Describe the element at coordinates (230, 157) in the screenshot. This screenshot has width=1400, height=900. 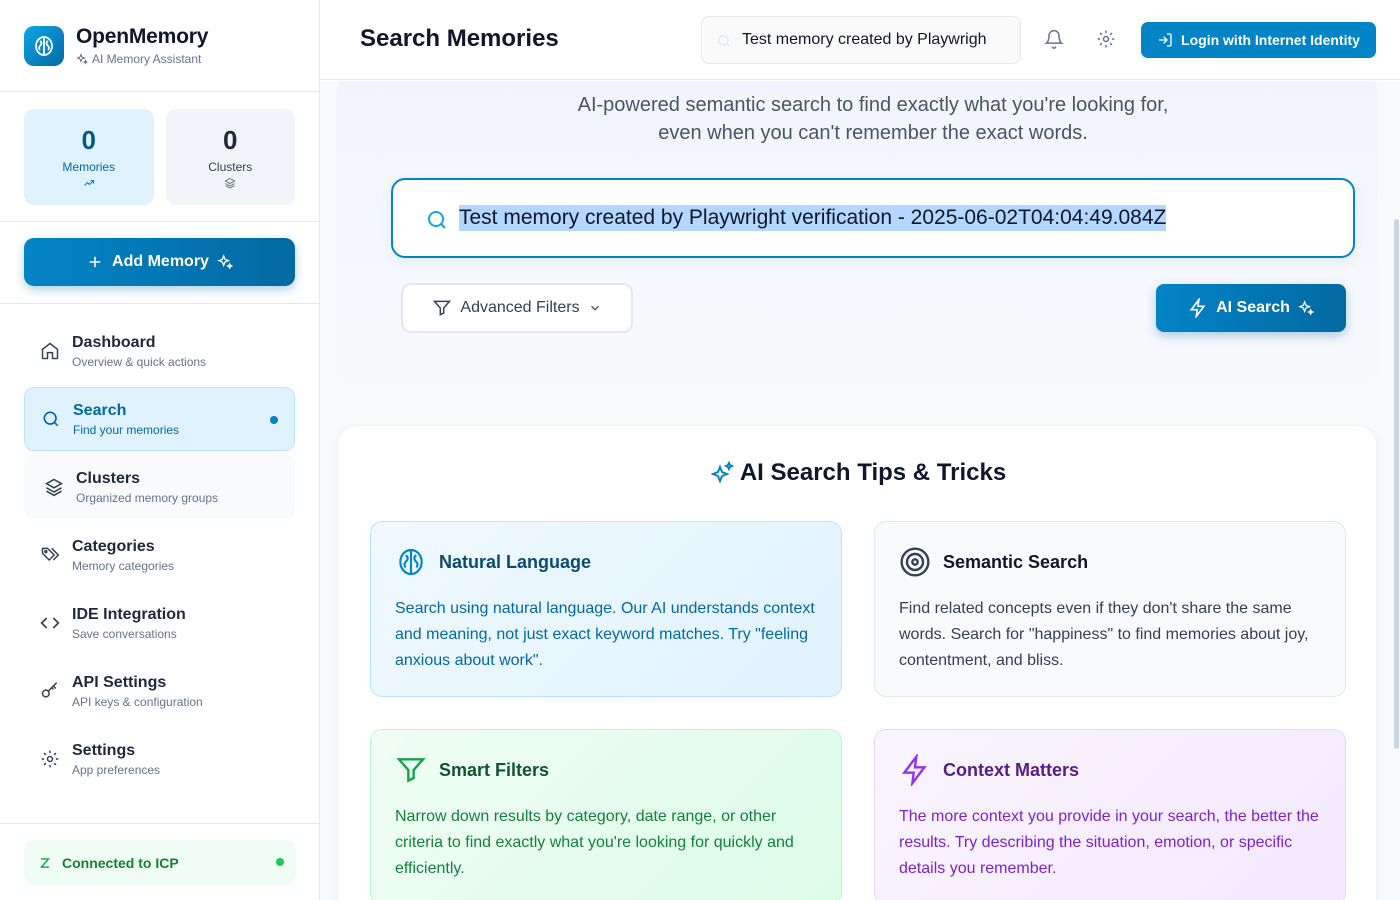
I see `clusters-stat: 0 Clusters` at that location.